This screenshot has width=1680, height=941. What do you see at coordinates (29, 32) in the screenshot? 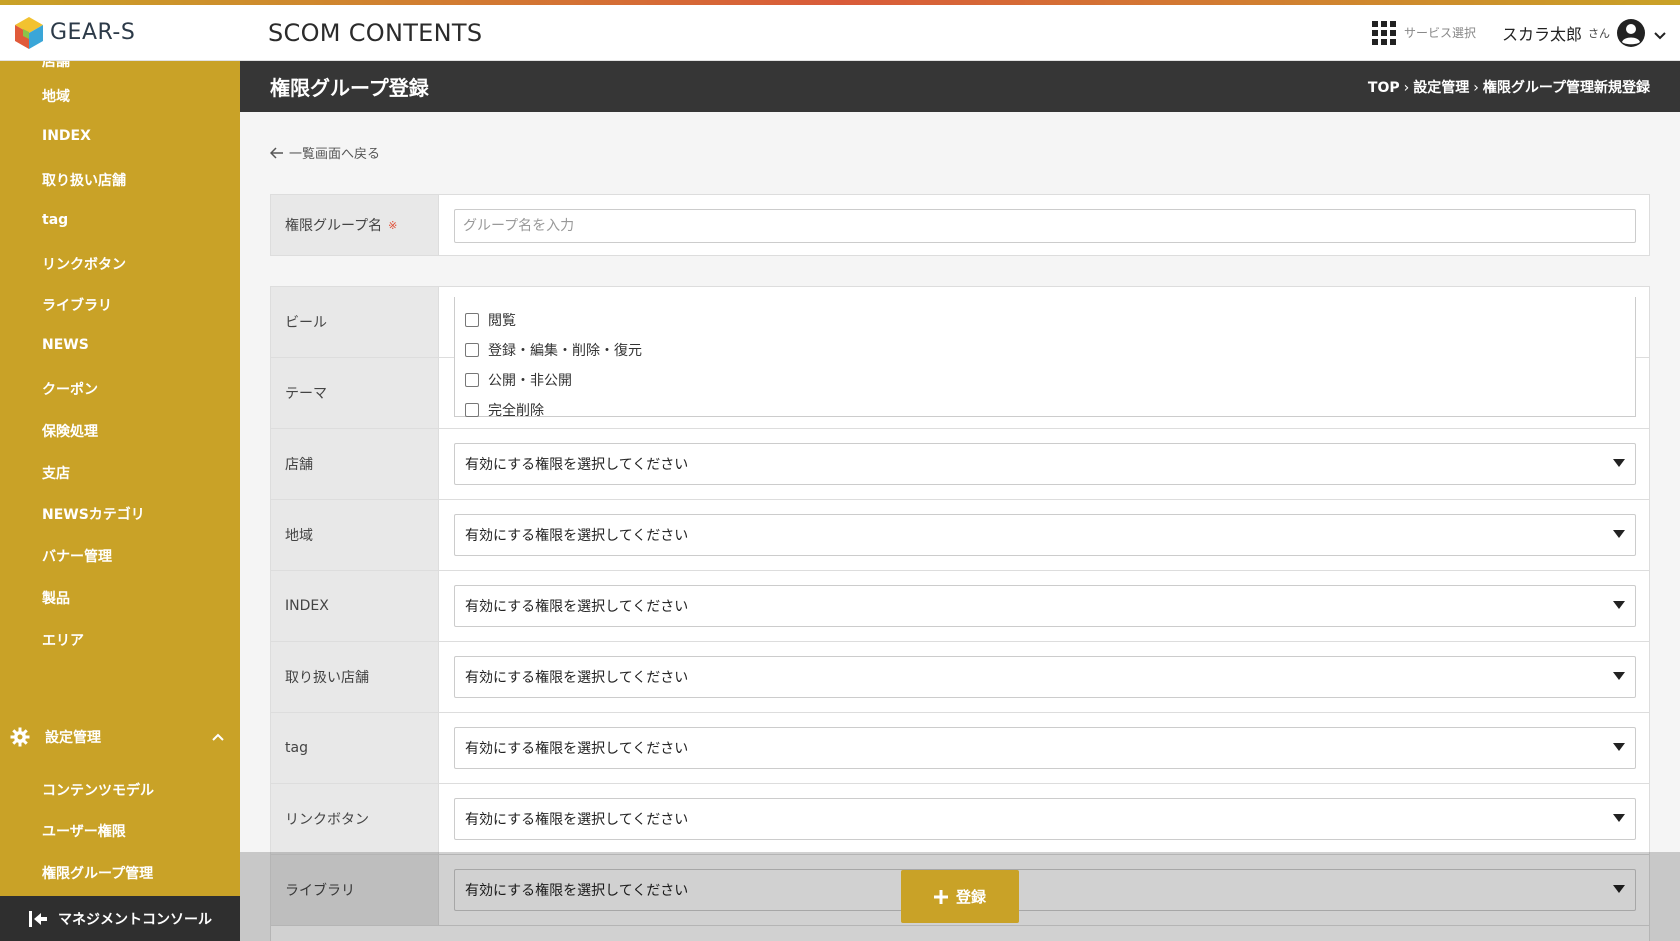
I see `gear-s-logo-icon` at bounding box center [29, 32].